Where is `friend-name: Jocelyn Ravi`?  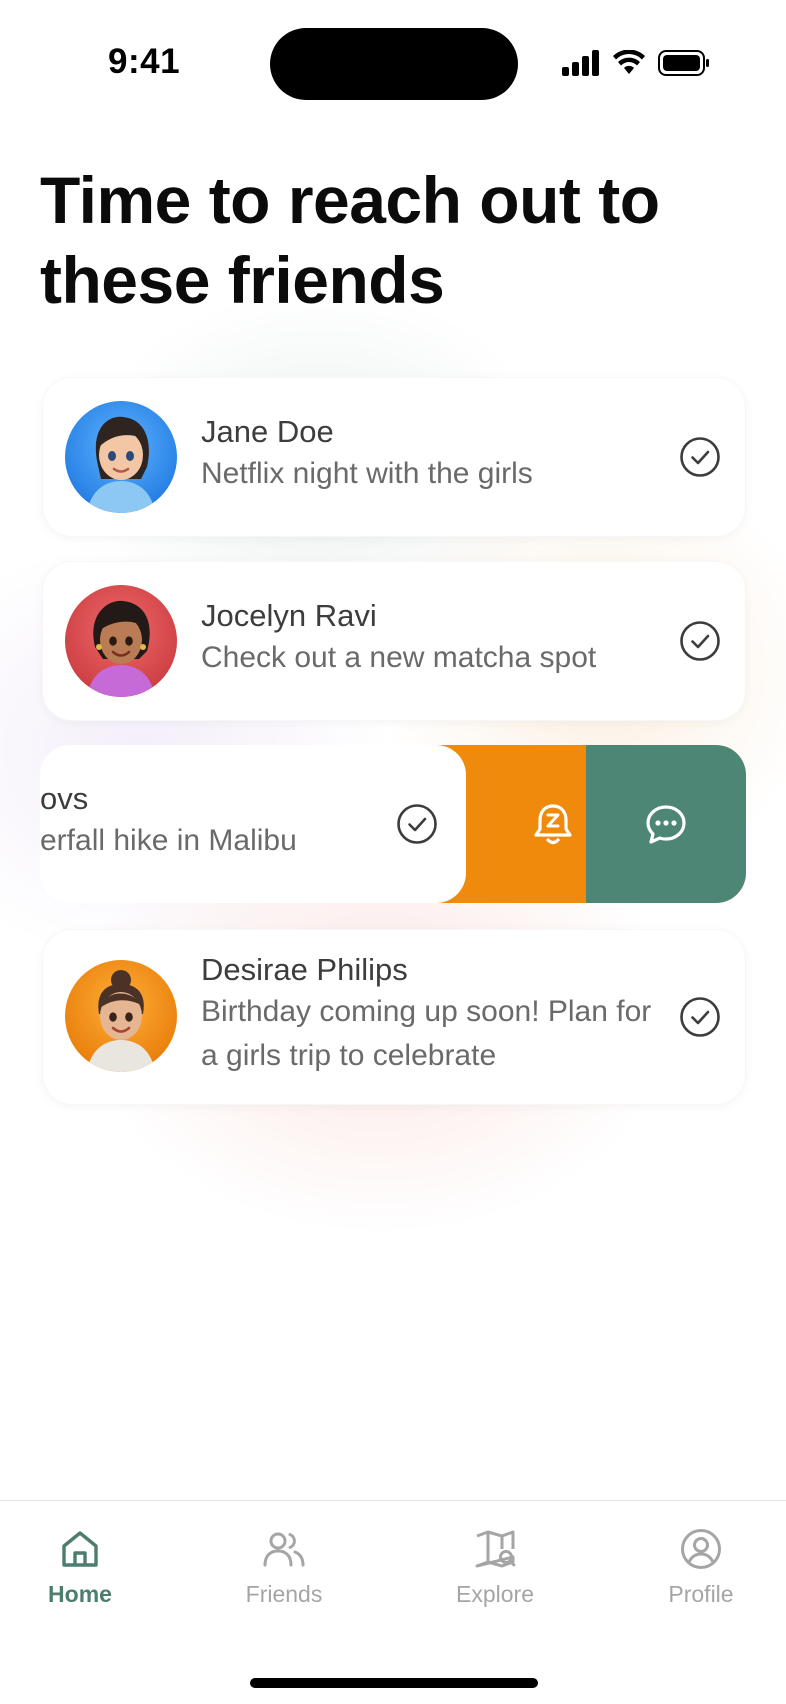
friend-name: Jocelyn Ravi is located at coordinates (289, 615).